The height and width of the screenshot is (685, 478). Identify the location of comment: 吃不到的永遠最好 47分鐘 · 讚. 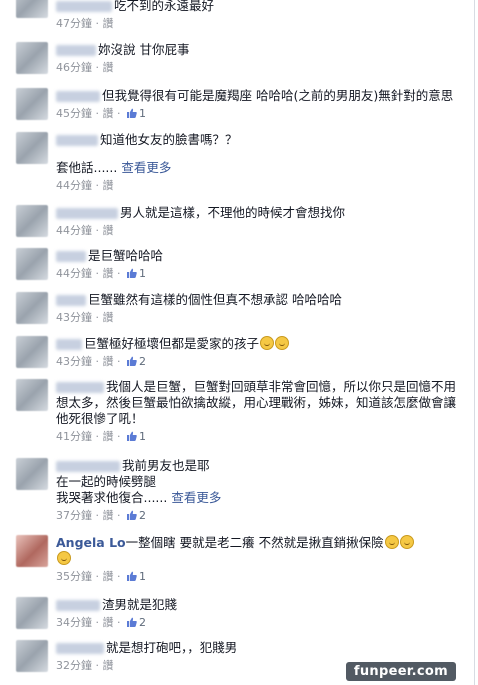
(245, 15).